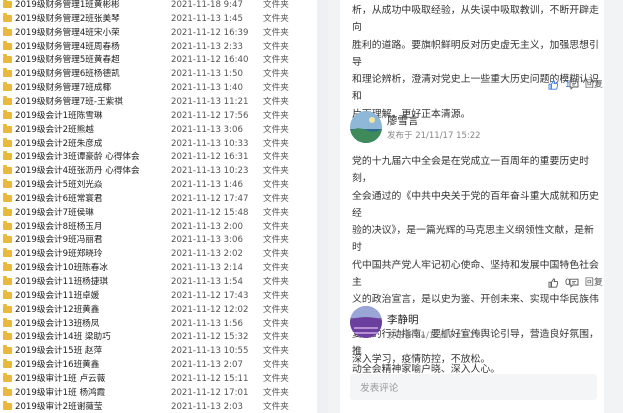 The width and height of the screenshot is (623, 413). What do you see at coordinates (403, 319) in the screenshot?
I see `comment-author: 李静明` at bounding box center [403, 319].